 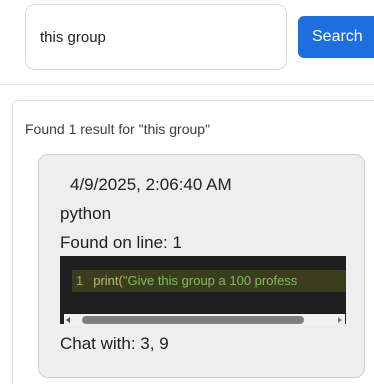 I want to click on scroll-right-arrow-icon, so click(x=340, y=320).